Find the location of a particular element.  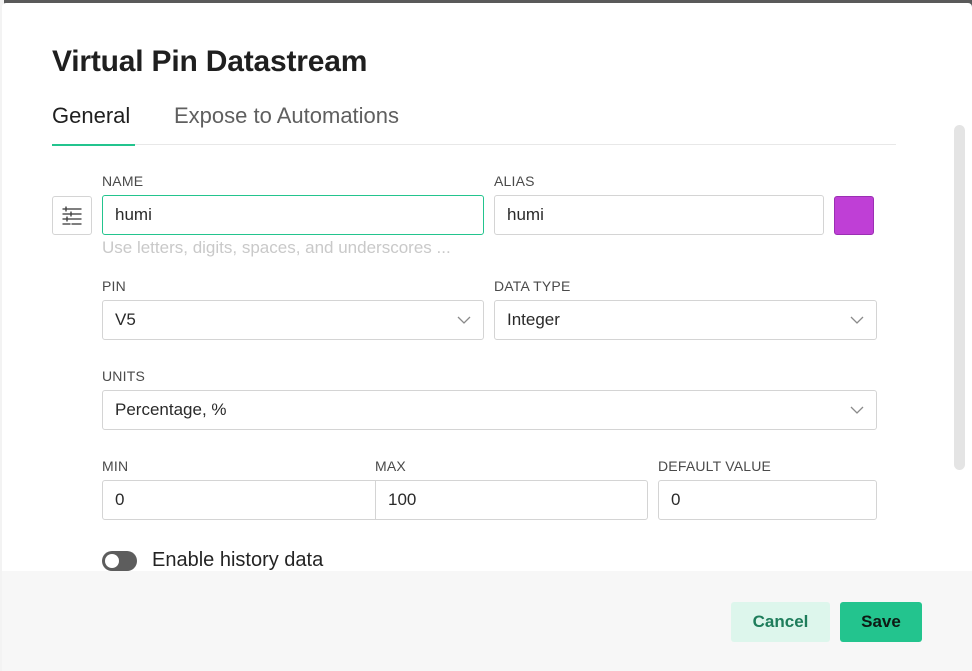

units-label: UNITS is located at coordinates (123, 376).